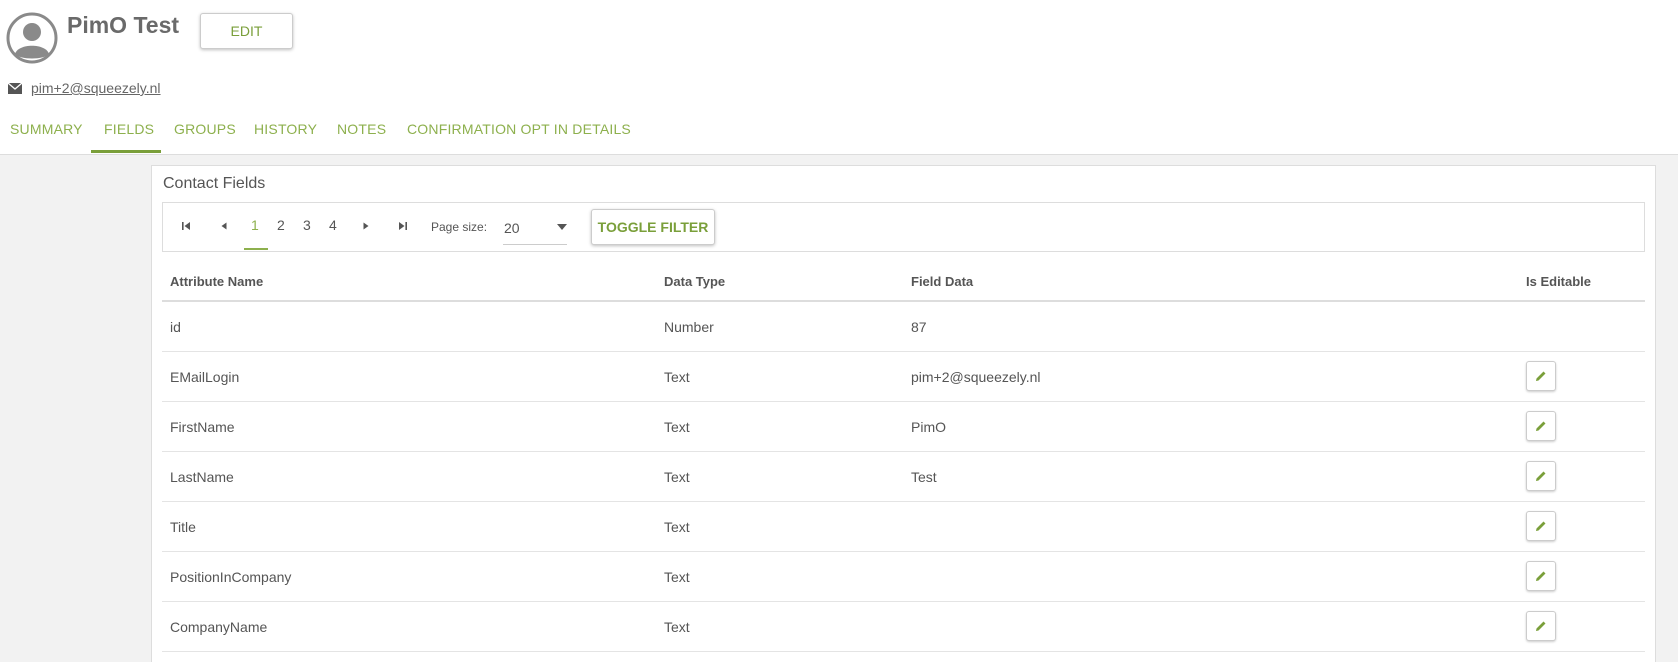 This screenshot has width=1678, height=662. What do you see at coordinates (333, 225) in the screenshot?
I see `page-4: 4` at bounding box center [333, 225].